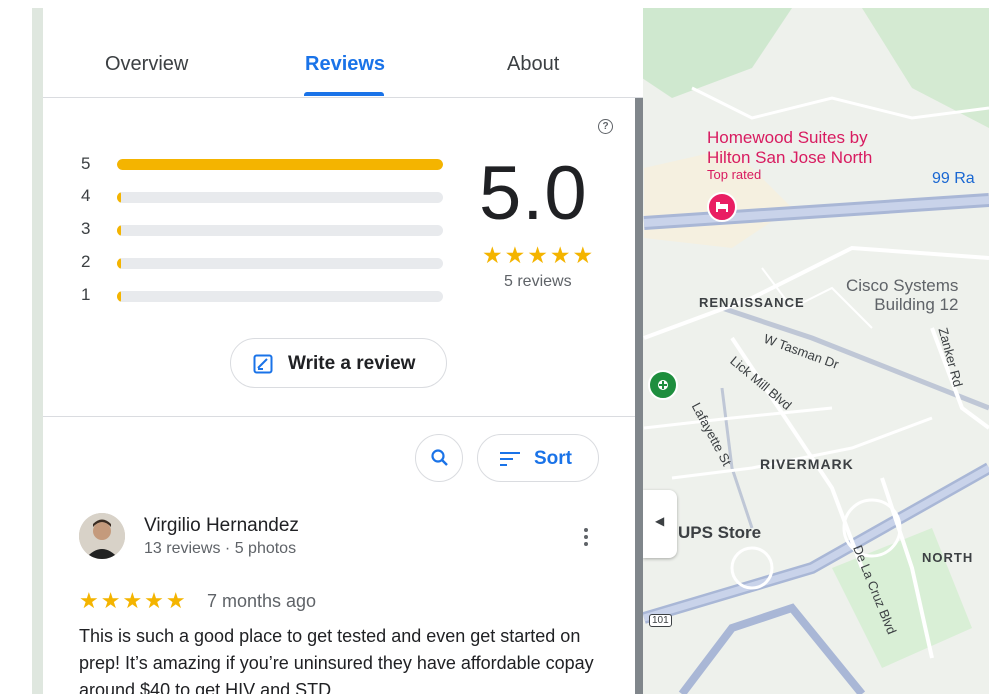 This screenshot has width=989, height=694. I want to click on map-label-cisco-line2: Building 12, so click(916, 304).